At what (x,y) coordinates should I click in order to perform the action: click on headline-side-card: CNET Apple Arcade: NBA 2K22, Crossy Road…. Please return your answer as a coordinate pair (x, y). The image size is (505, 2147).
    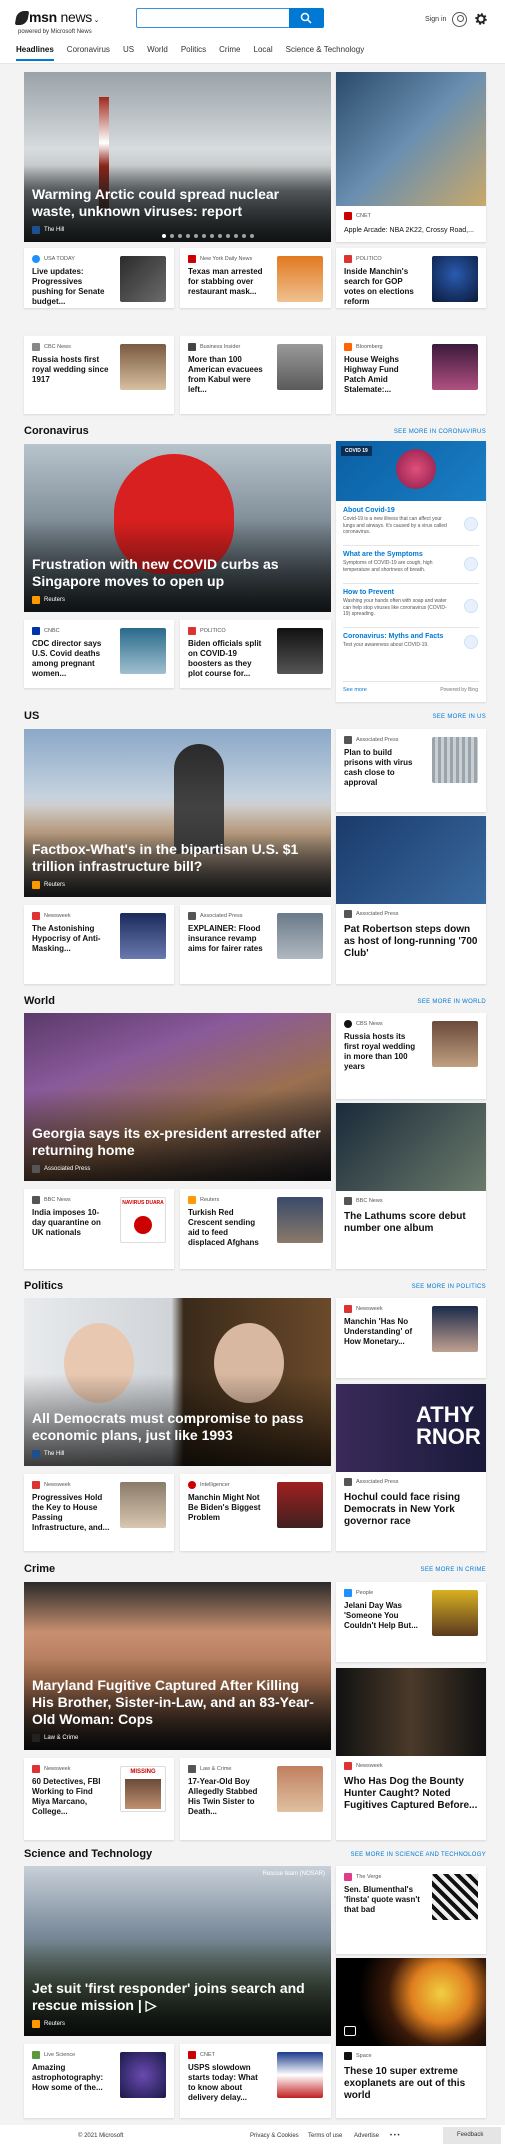
    Looking at the image, I should click on (411, 157).